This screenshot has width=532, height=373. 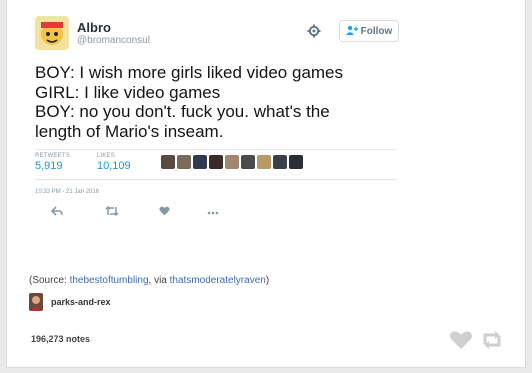 I want to click on follow-label: Follow, so click(x=376, y=31).